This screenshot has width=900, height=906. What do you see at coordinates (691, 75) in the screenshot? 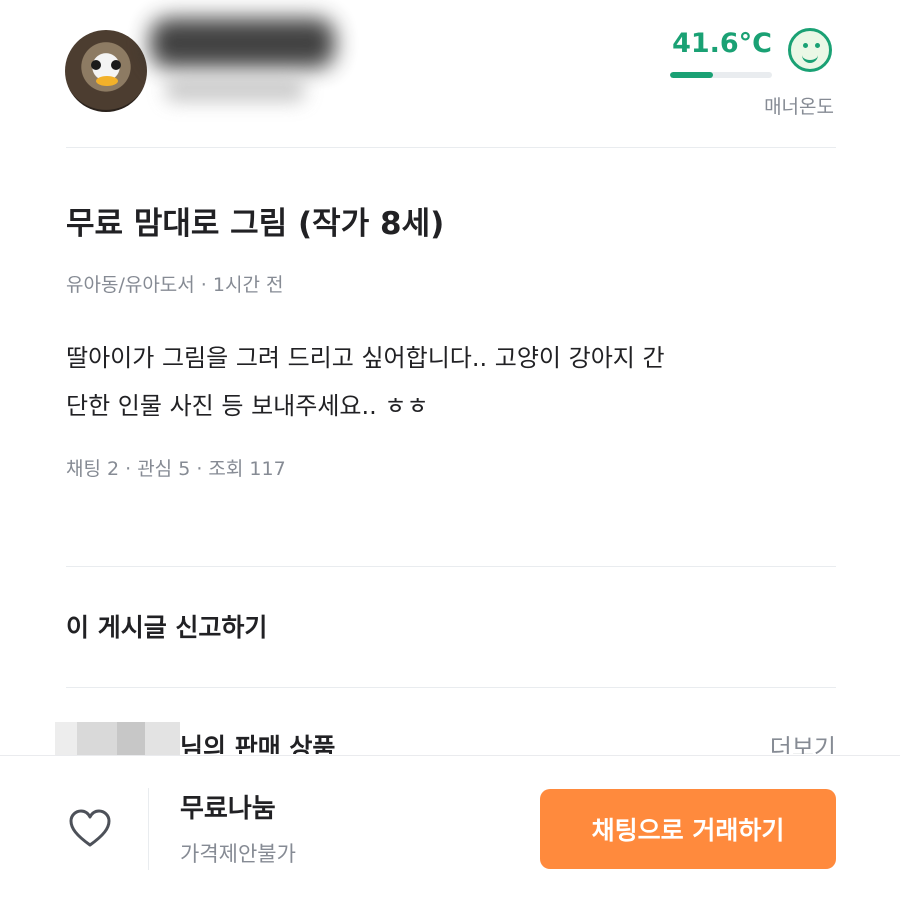
I see `temperature-bar-fill` at bounding box center [691, 75].